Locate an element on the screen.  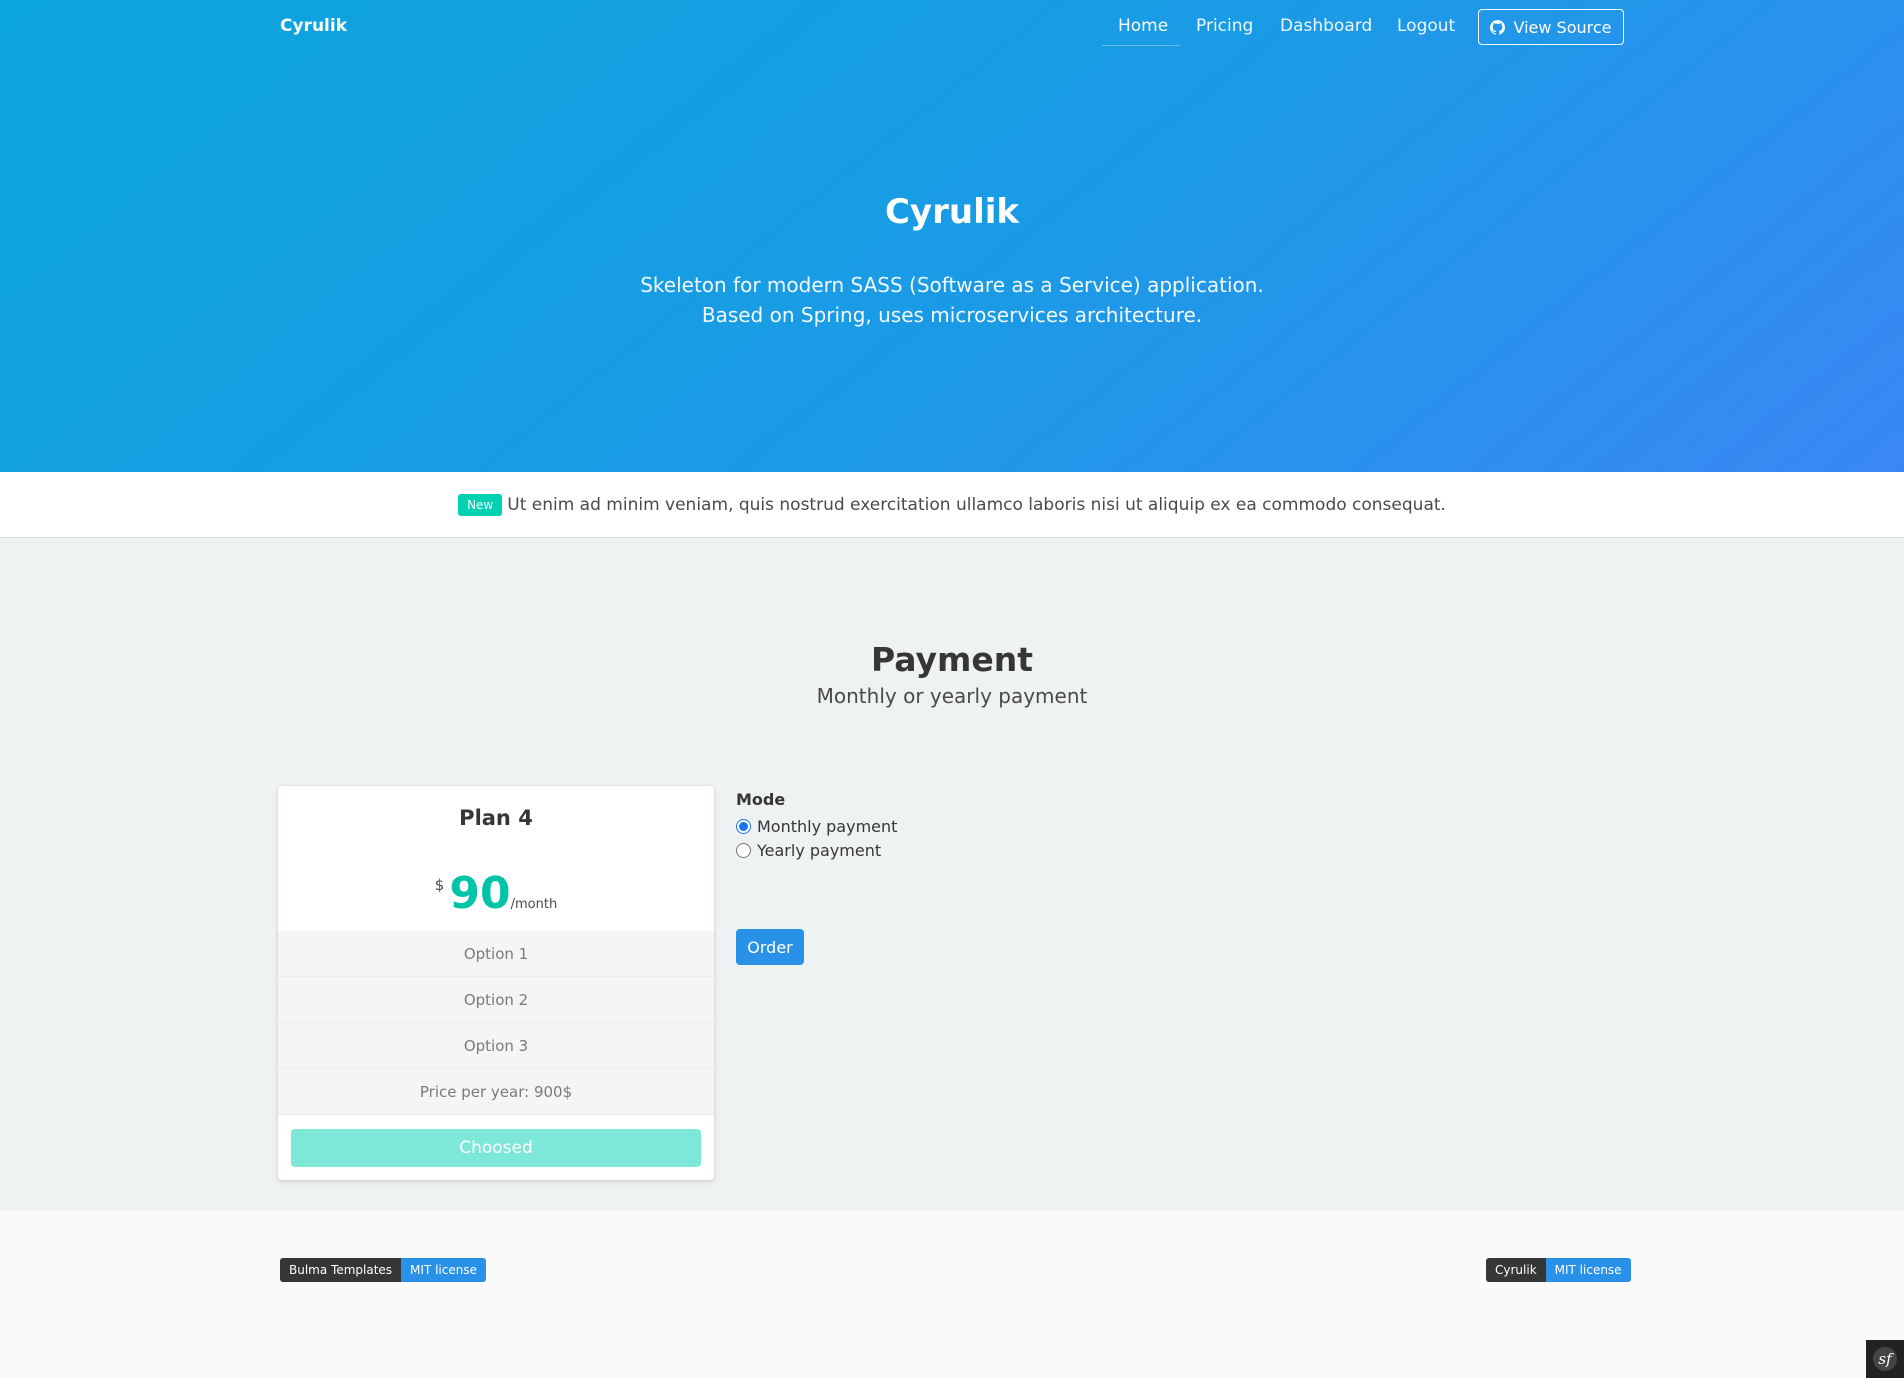
plan-currency: $ is located at coordinates (439, 885).